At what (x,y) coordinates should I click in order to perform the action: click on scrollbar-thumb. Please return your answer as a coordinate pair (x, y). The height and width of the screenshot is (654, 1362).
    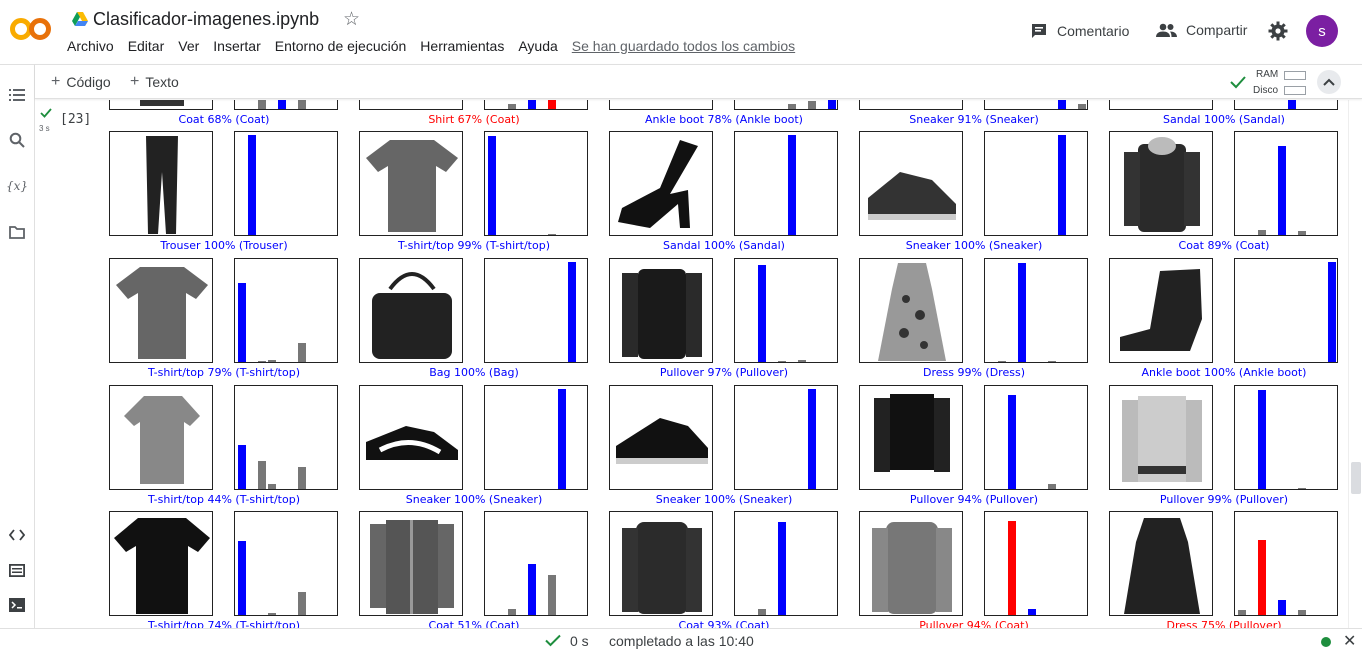
    Looking at the image, I should click on (1356, 478).